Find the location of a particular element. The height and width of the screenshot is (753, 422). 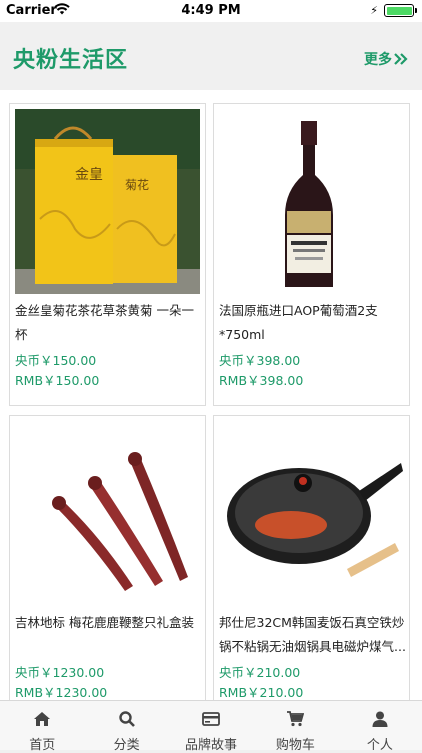

charging-icon: ⚡ is located at coordinates (374, 10).